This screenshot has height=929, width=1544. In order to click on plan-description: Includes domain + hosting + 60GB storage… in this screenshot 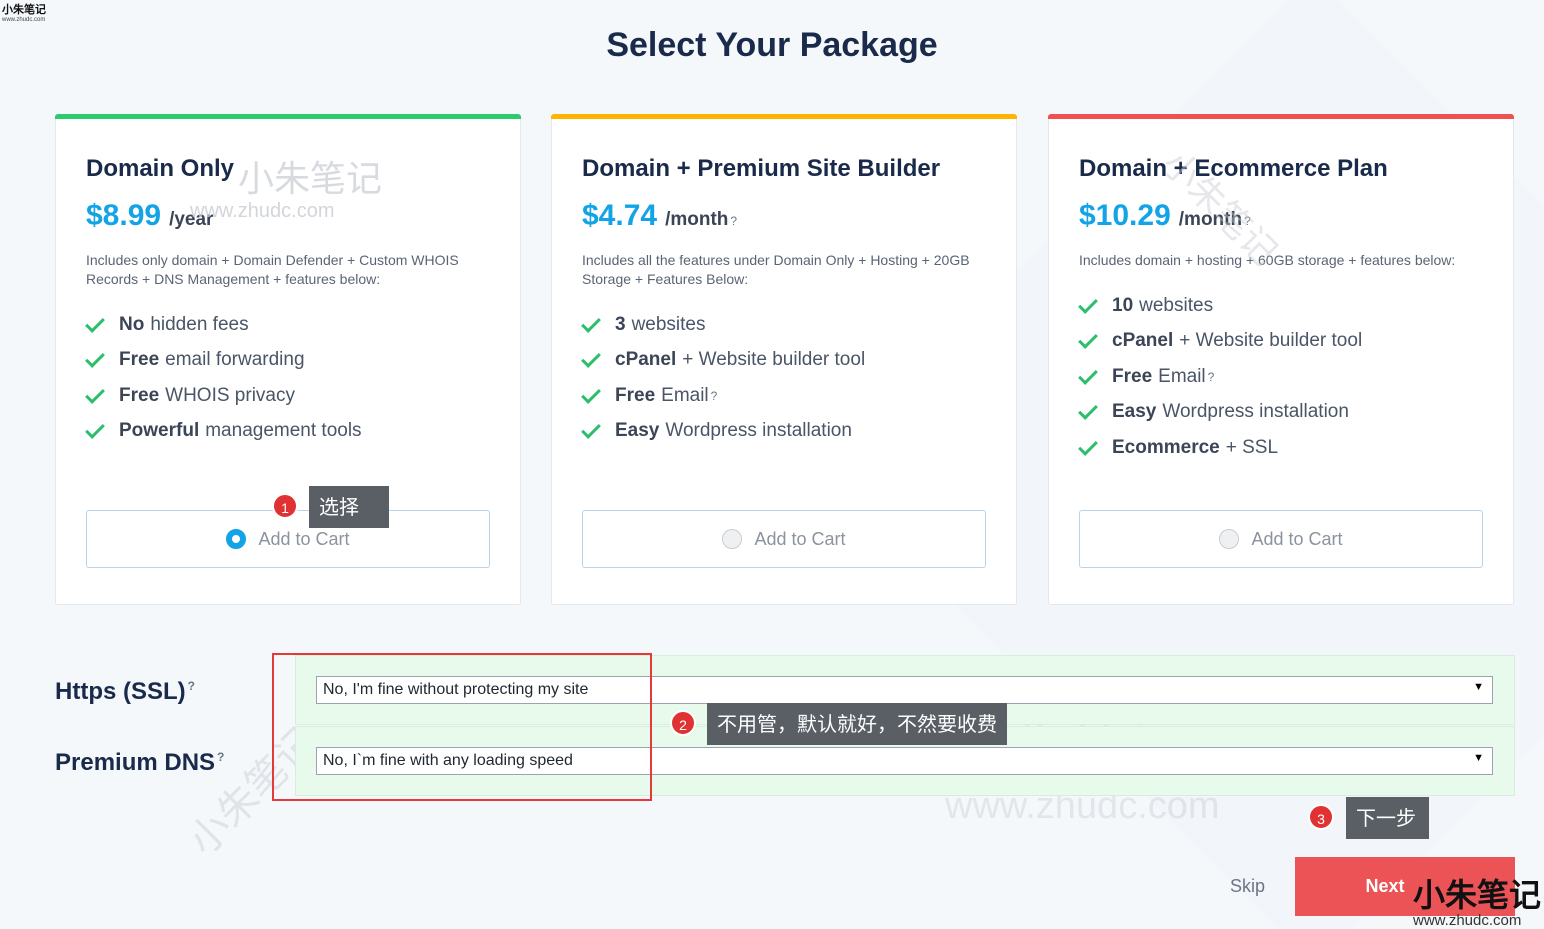, I will do `click(1267, 260)`.